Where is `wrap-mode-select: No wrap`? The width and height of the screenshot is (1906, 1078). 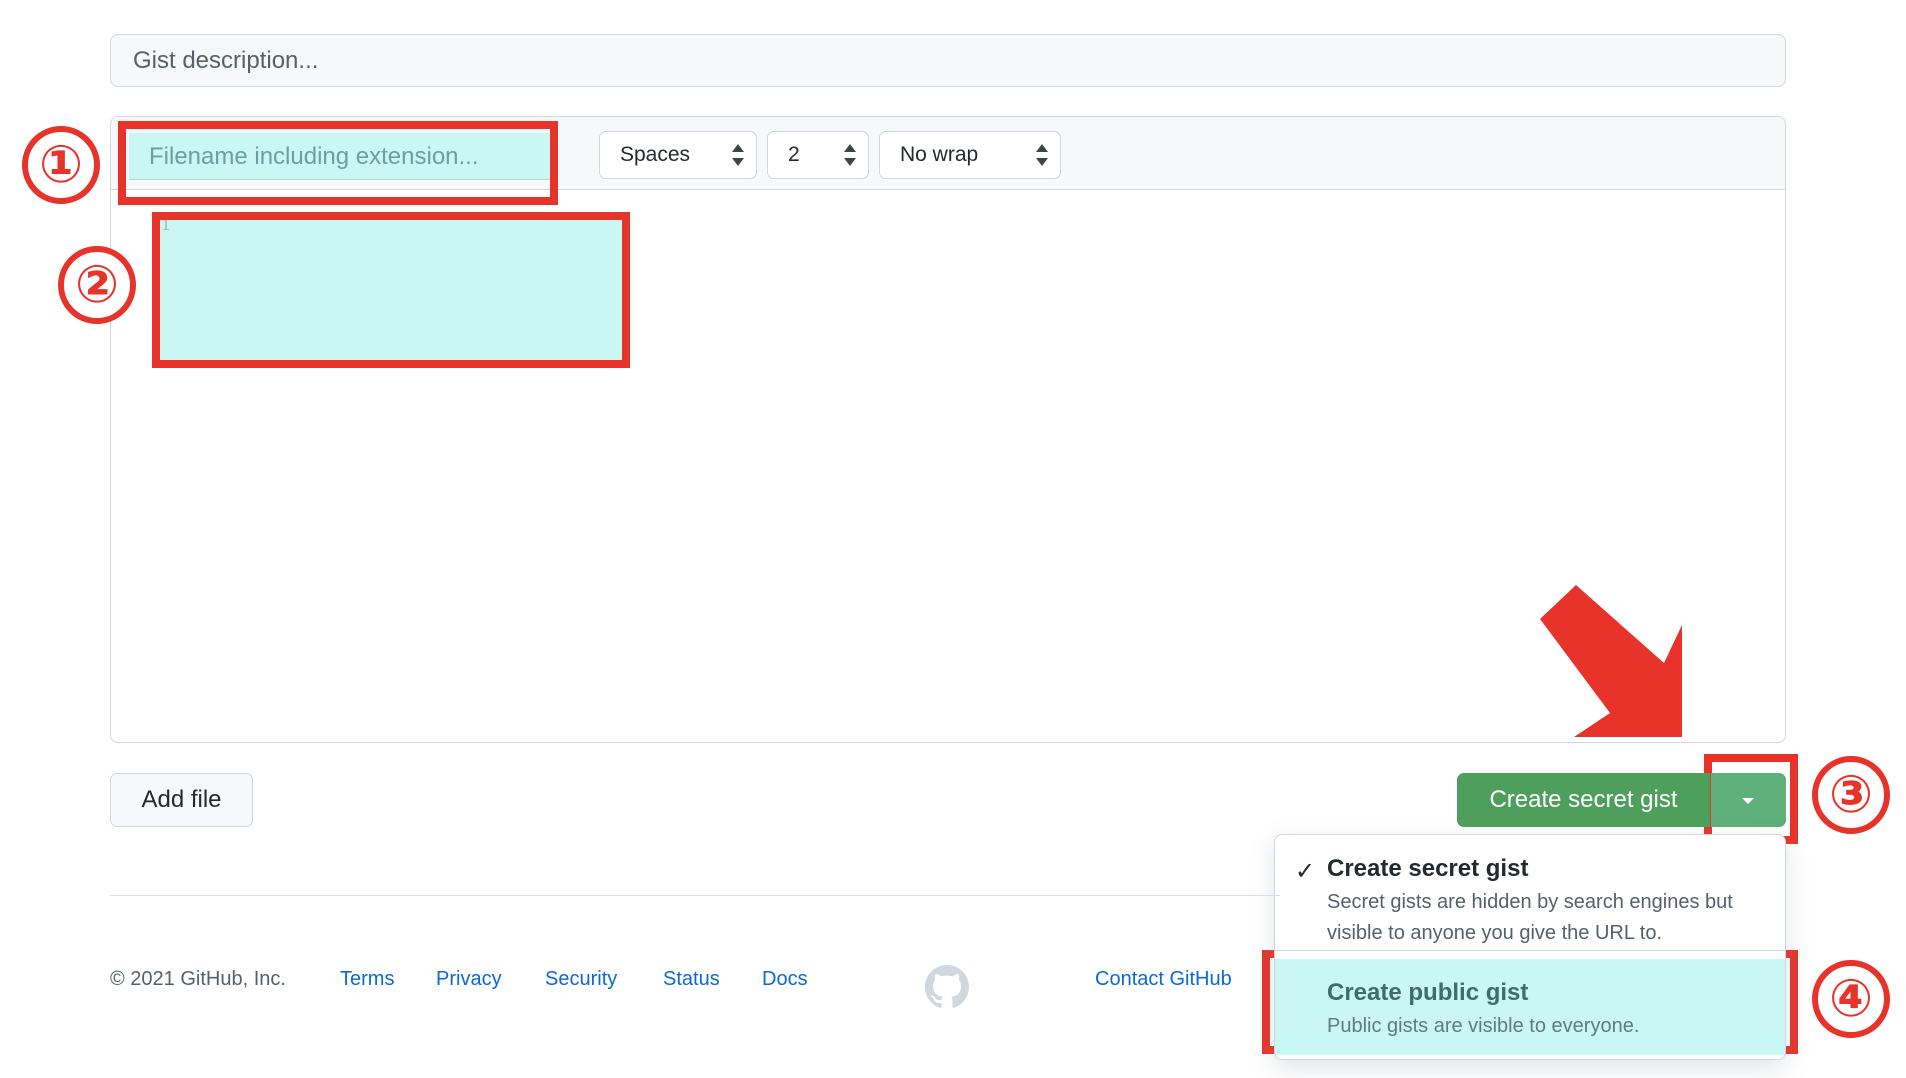 wrap-mode-select: No wrap is located at coordinates (970, 155).